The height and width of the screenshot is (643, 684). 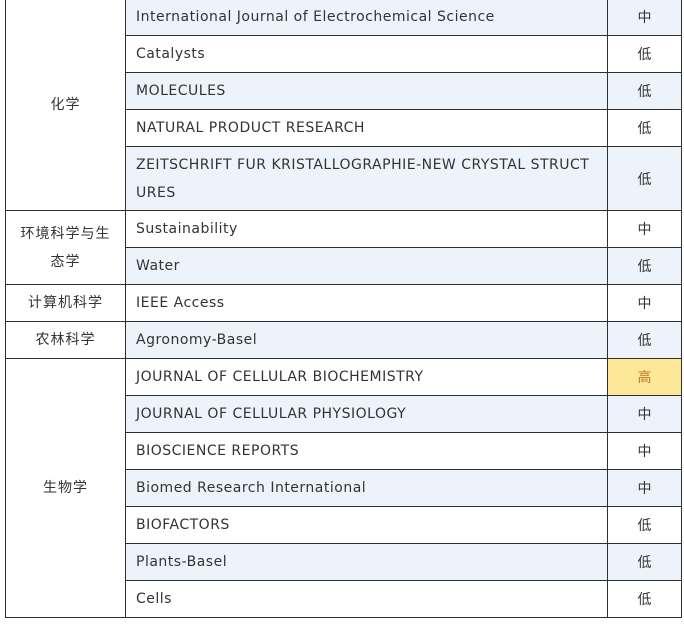 I want to click on journal-name: BIOSCIENCE REPORTS, so click(x=366, y=451).